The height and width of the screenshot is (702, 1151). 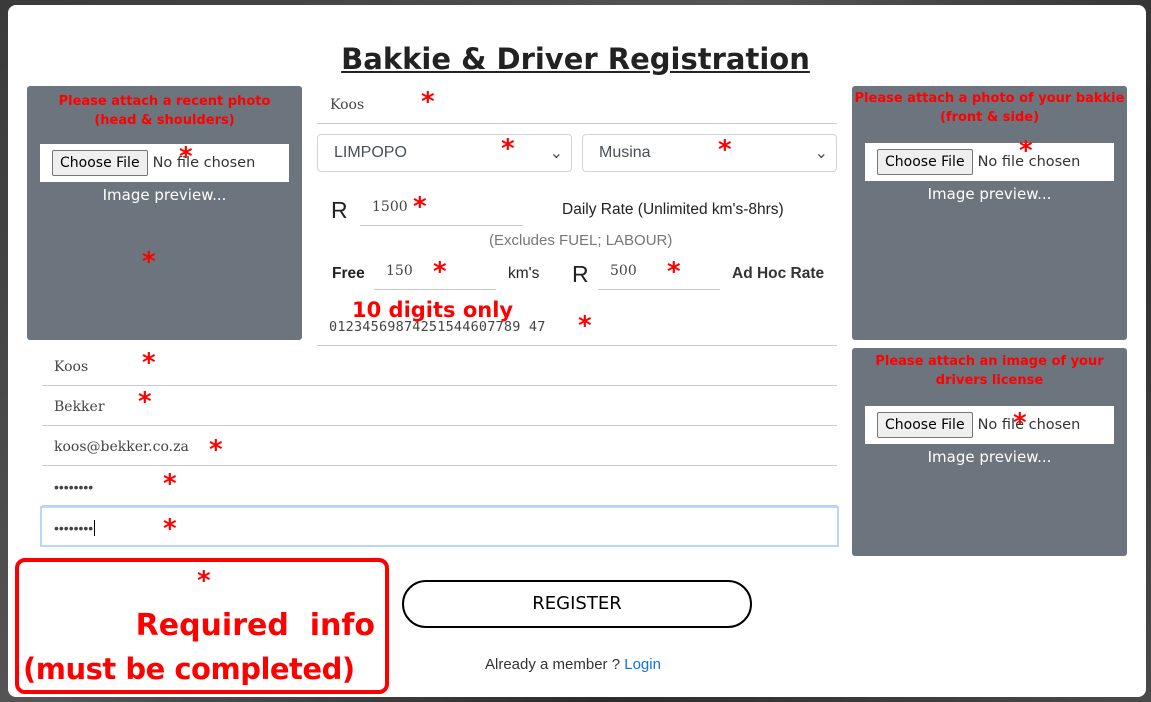 I want to click on daily-rate-label: Daily Rate (Unlimited km's-8hrs), so click(x=673, y=209).